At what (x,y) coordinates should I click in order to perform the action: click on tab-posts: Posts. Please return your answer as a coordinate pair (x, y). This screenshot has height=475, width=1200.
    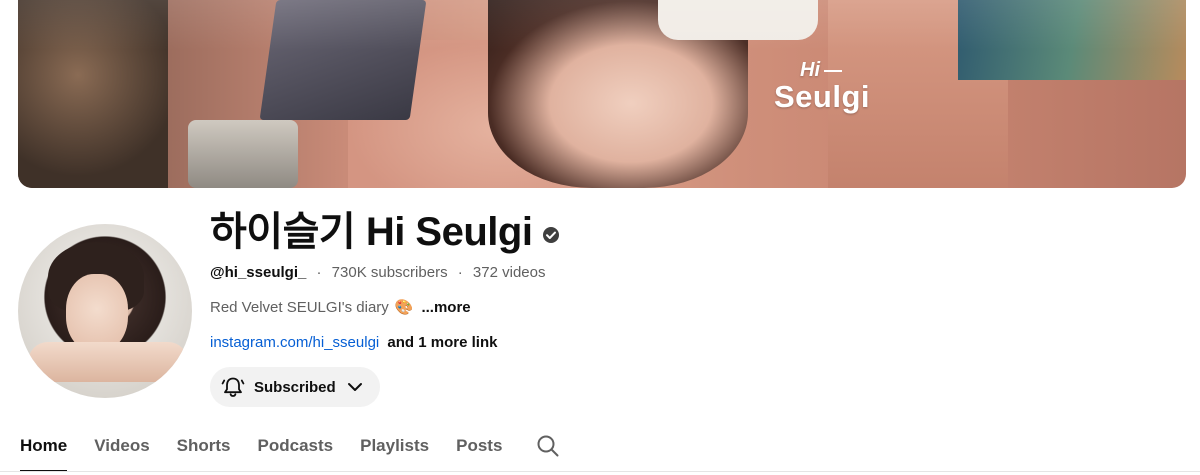
    Looking at the image, I should click on (479, 448).